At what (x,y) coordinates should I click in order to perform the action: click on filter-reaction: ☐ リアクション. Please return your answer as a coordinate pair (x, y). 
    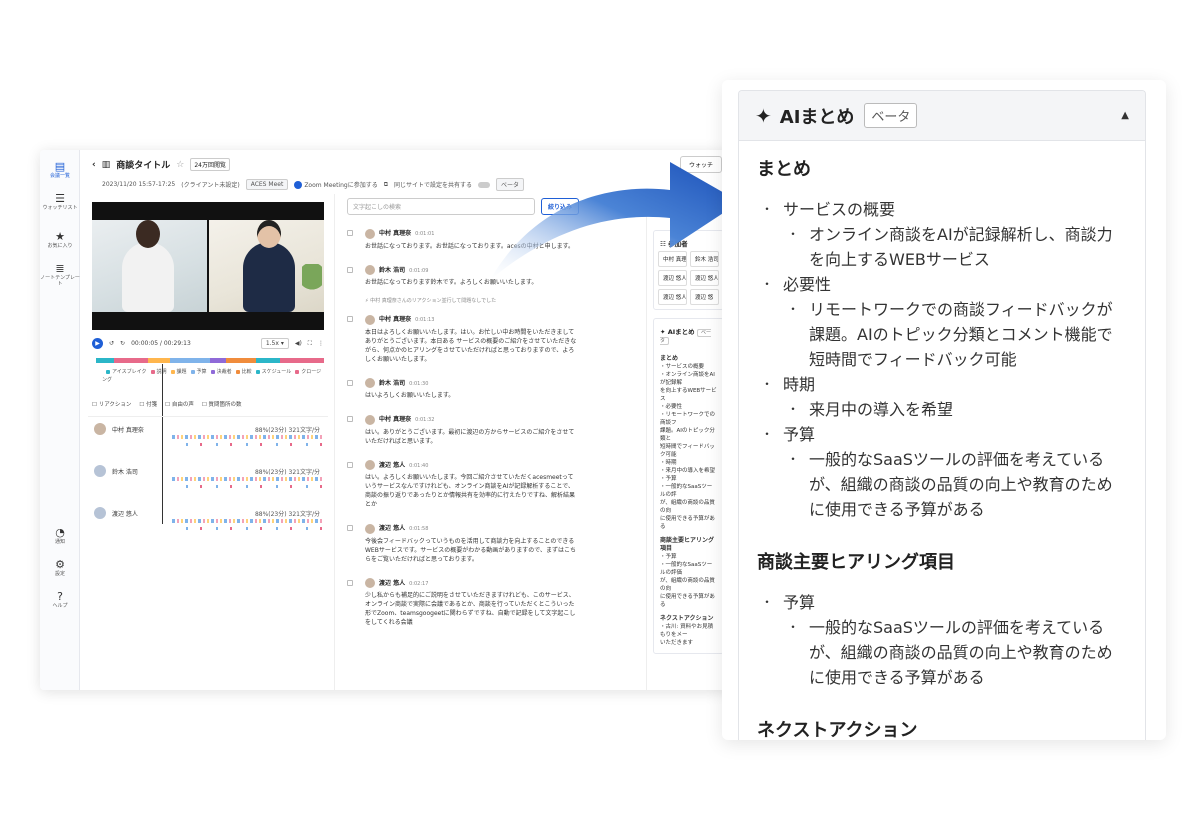
    Looking at the image, I should click on (111, 404).